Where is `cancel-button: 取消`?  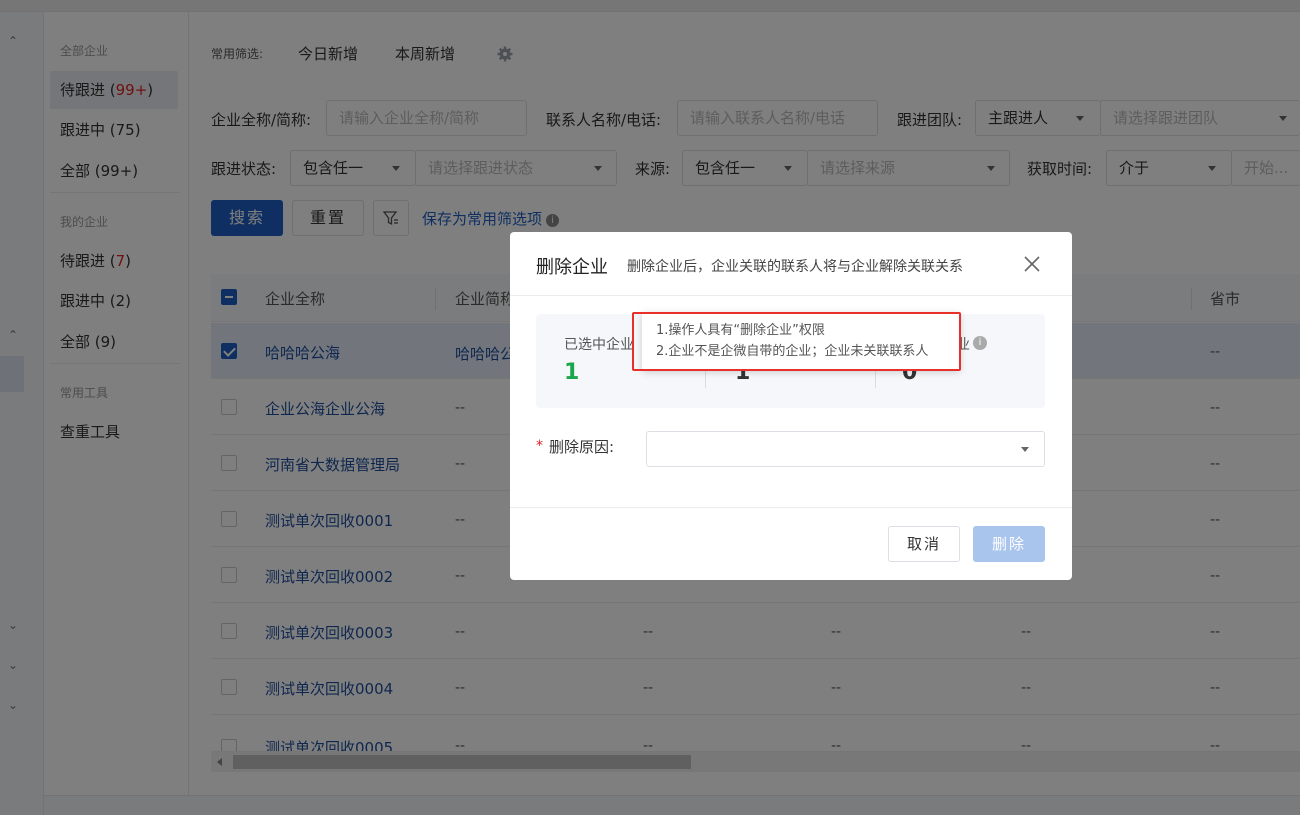 cancel-button: 取消 is located at coordinates (924, 544).